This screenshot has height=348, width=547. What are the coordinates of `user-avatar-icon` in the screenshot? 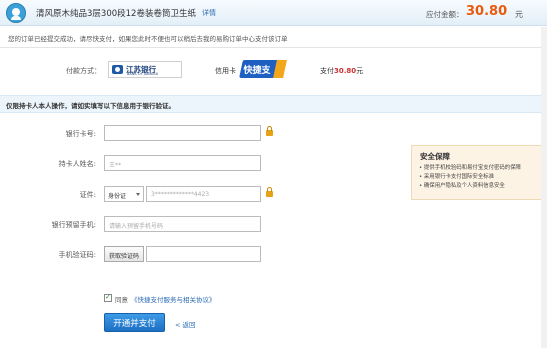 It's located at (16, 13).